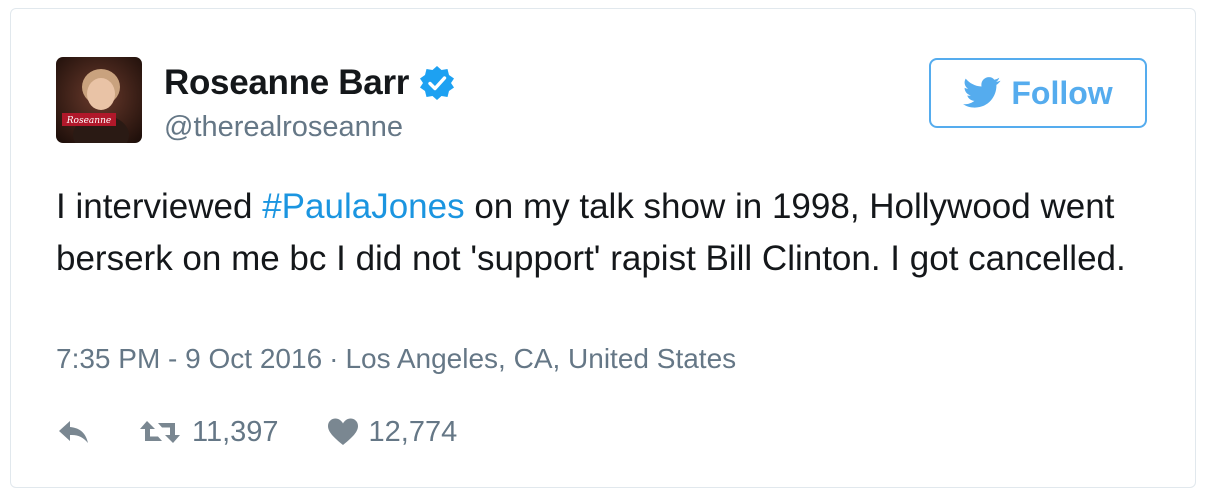 Image resolution: width=1214 pixels, height=504 pixels. Describe the element at coordinates (437, 83) in the screenshot. I see `verified-badge-icon` at that location.